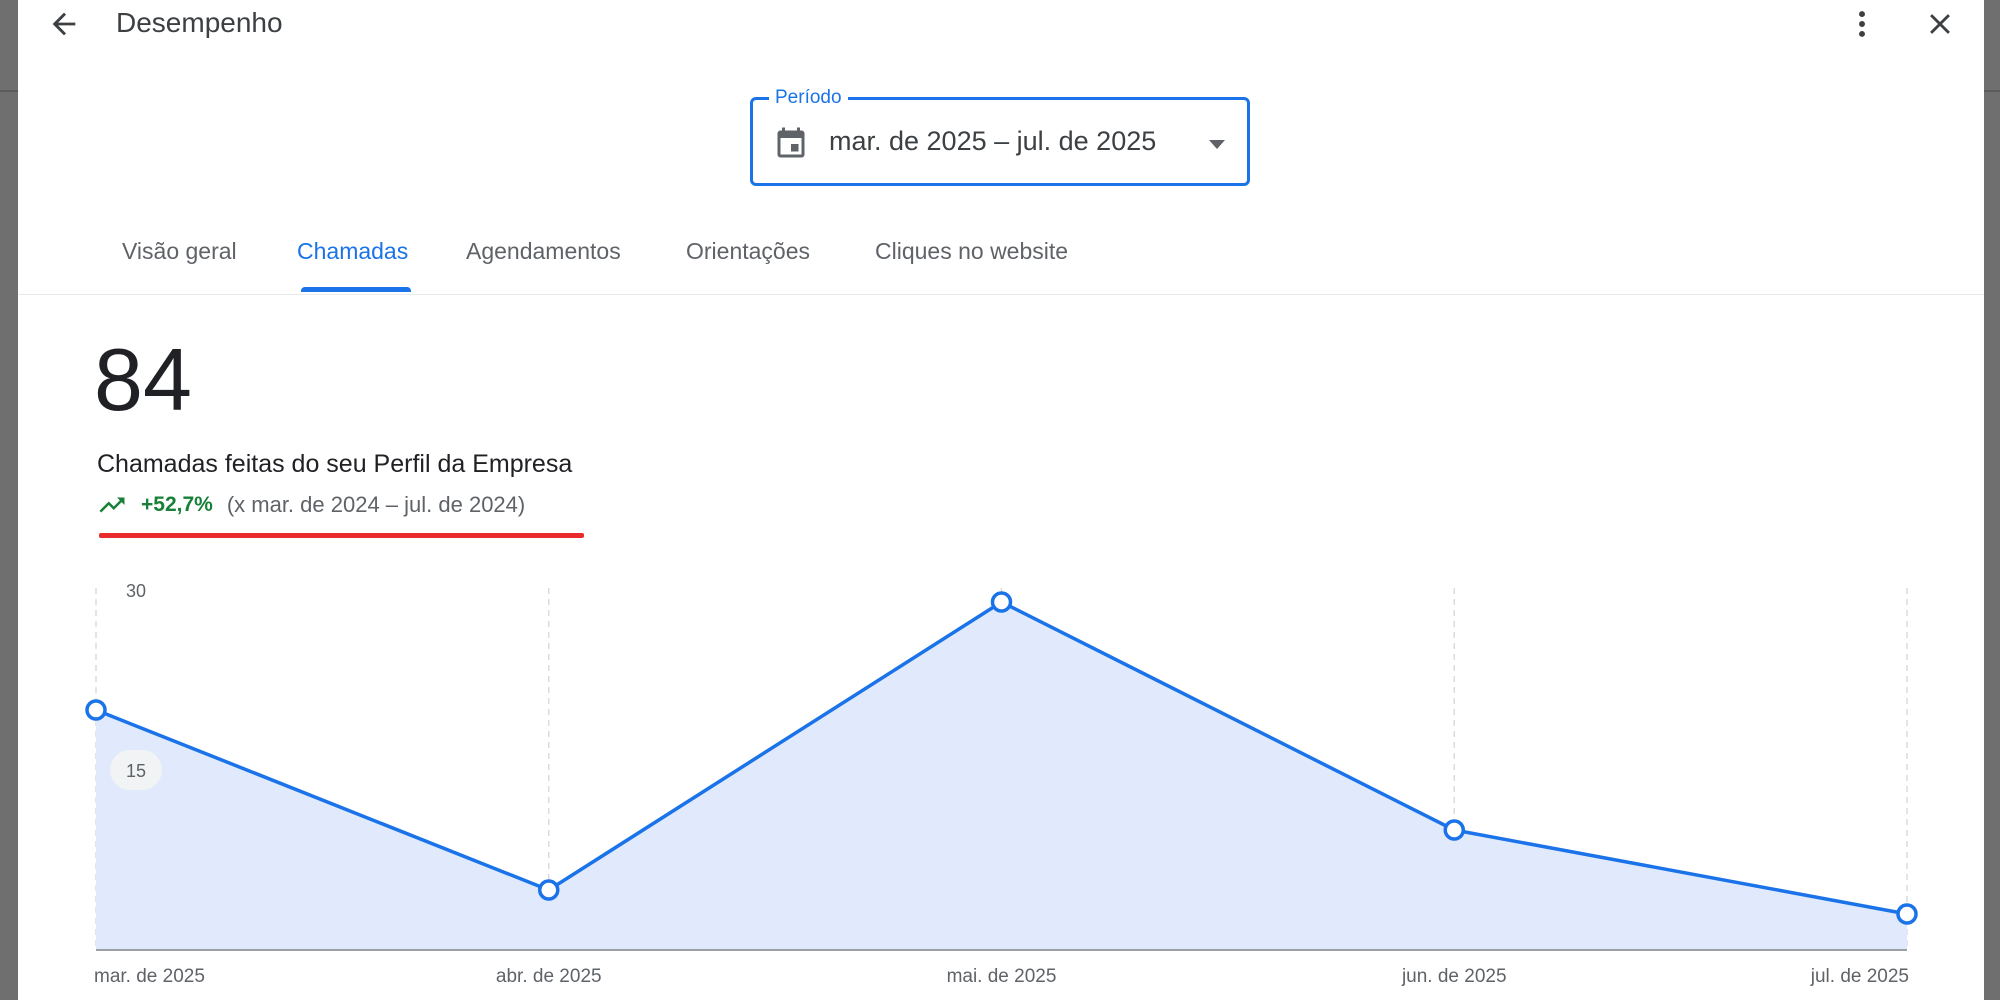 Image resolution: width=2000 pixels, height=1000 pixels. I want to click on x-tick-label: jul. de 2025, so click(1859, 976).